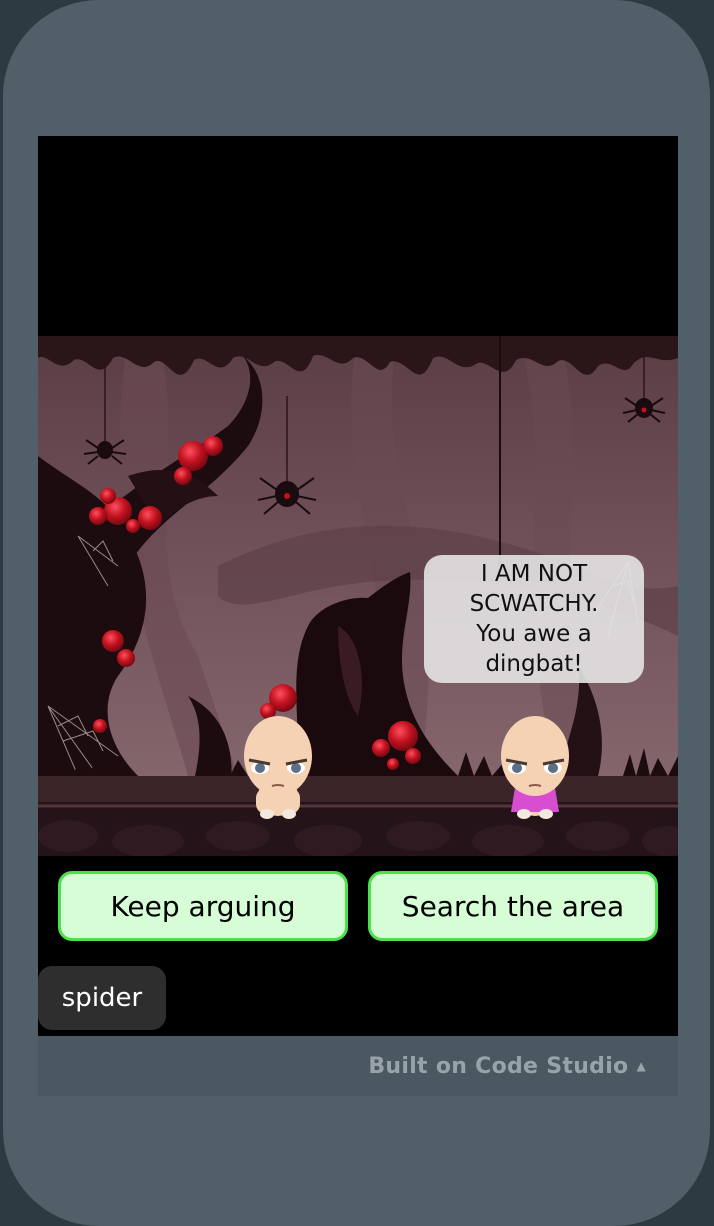 The width and height of the screenshot is (714, 1226). I want to click on caret-up-icon: ▲, so click(641, 1066).